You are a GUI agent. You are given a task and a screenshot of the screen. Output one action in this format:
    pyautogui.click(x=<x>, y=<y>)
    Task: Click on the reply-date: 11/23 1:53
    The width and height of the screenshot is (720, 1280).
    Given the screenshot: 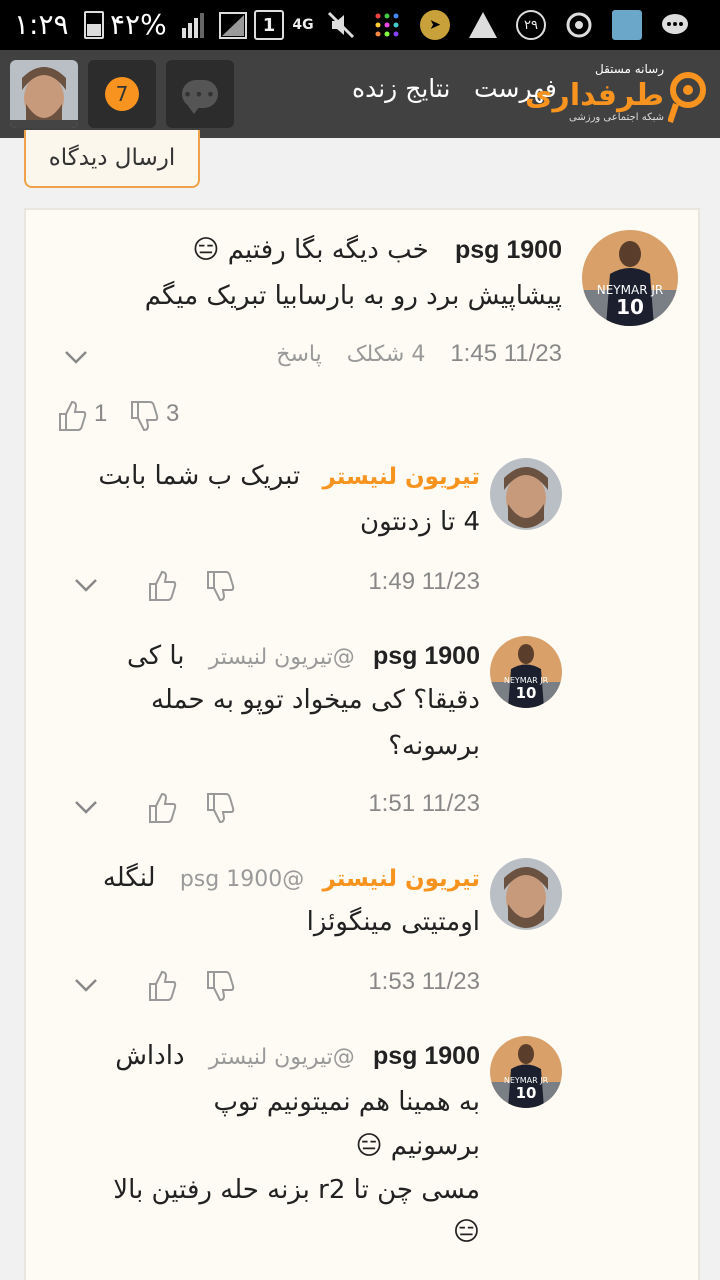 What is the action you would take?
    pyautogui.click(x=424, y=981)
    